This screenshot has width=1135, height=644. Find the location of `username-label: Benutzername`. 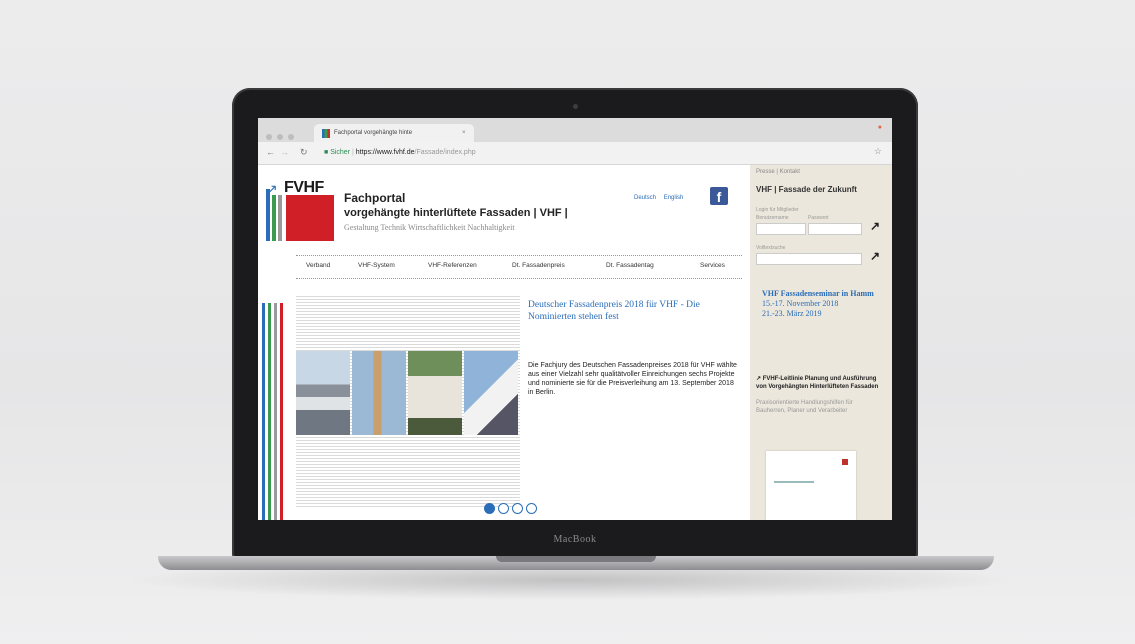

username-label: Benutzername is located at coordinates (772, 218).